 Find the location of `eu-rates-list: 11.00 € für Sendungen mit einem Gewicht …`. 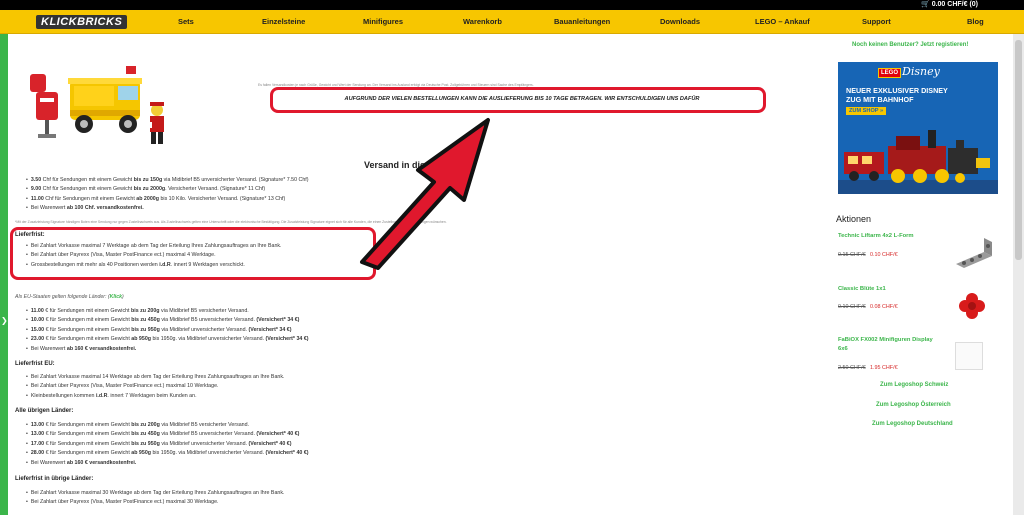

eu-rates-list: 11.00 € für Sendungen mit einem Gewicht … is located at coordinates (167, 330).